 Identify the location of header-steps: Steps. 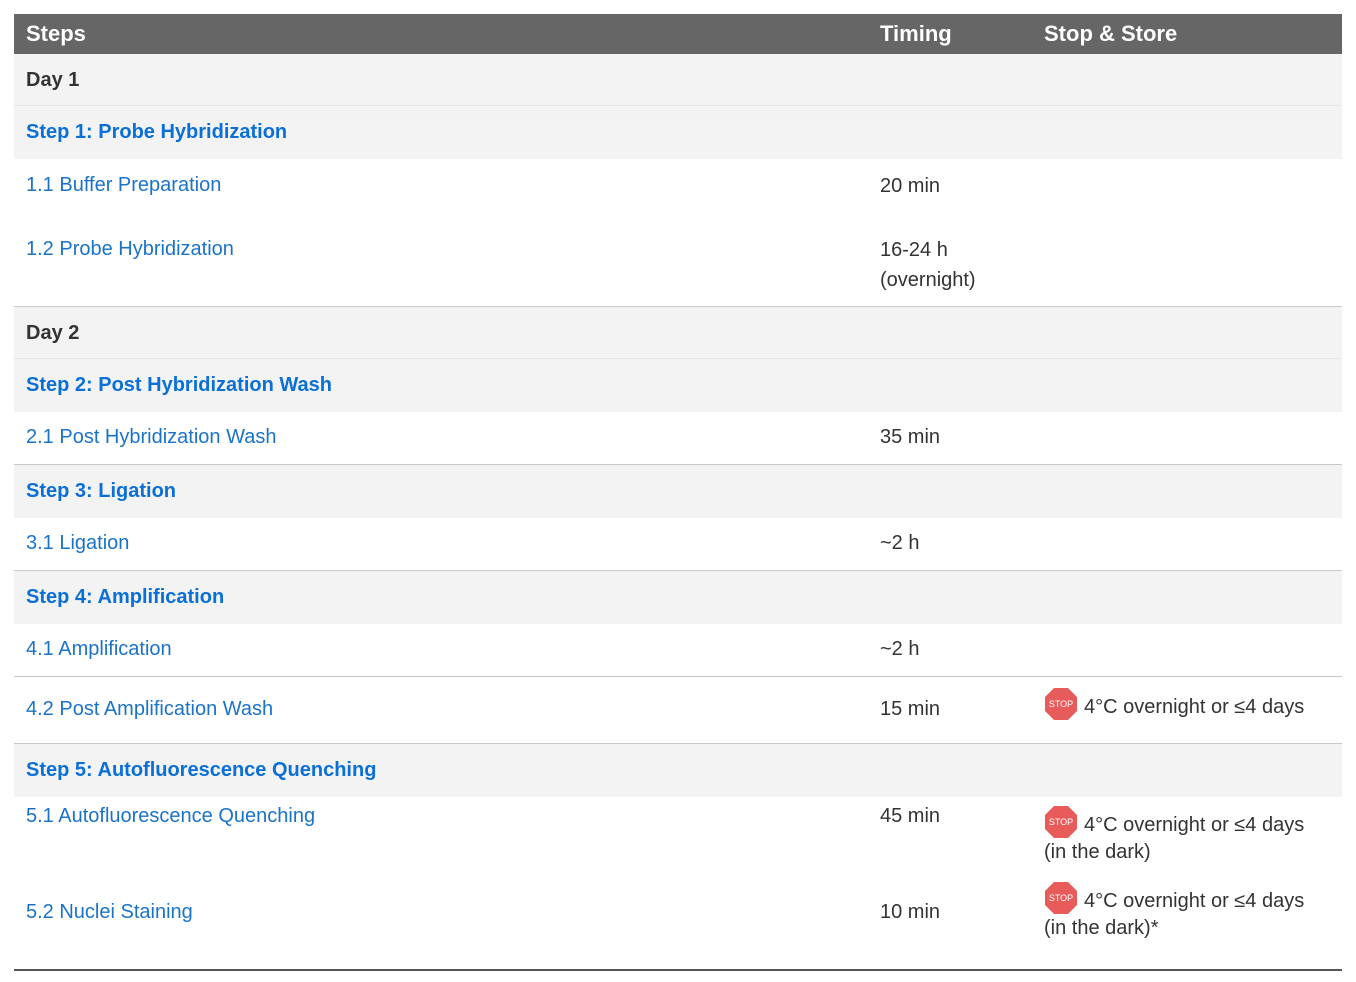
(56, 33).